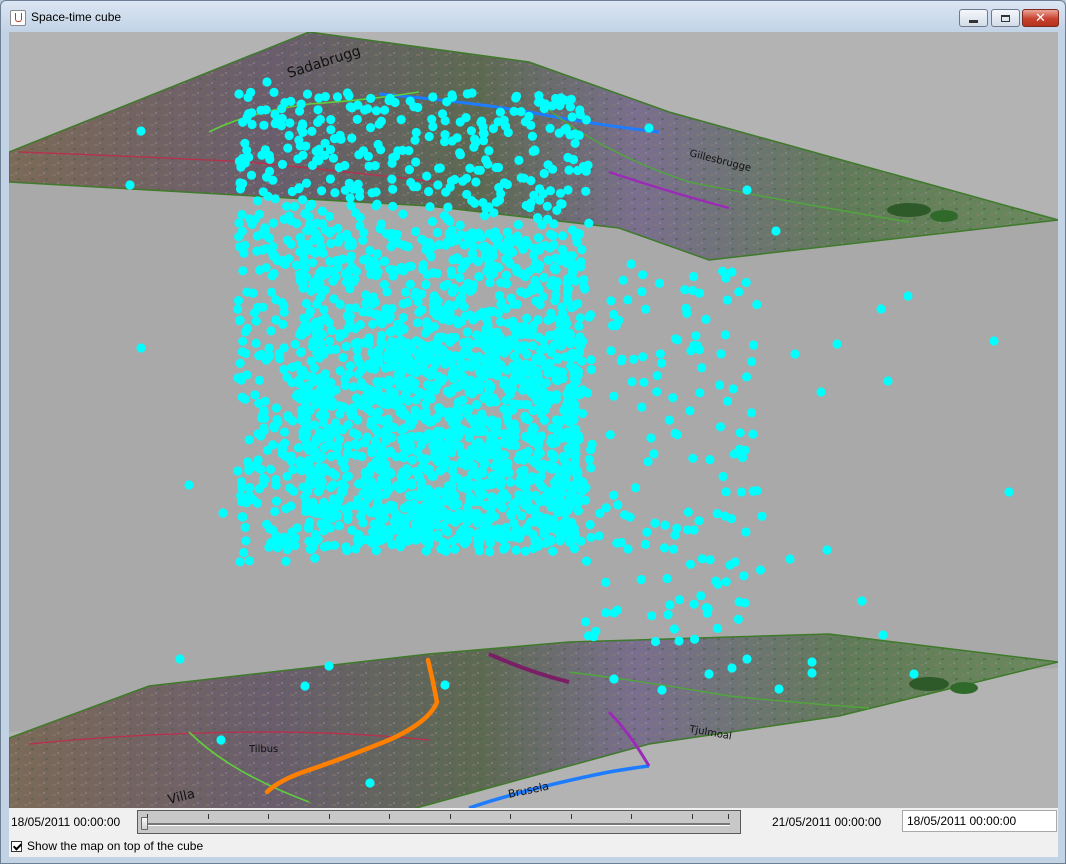 The image size is (1066, 864). What do you see at coordinates (144, 823) in the screenshot?
I see `time-slider-thumb` at bounding box center [144, 823].